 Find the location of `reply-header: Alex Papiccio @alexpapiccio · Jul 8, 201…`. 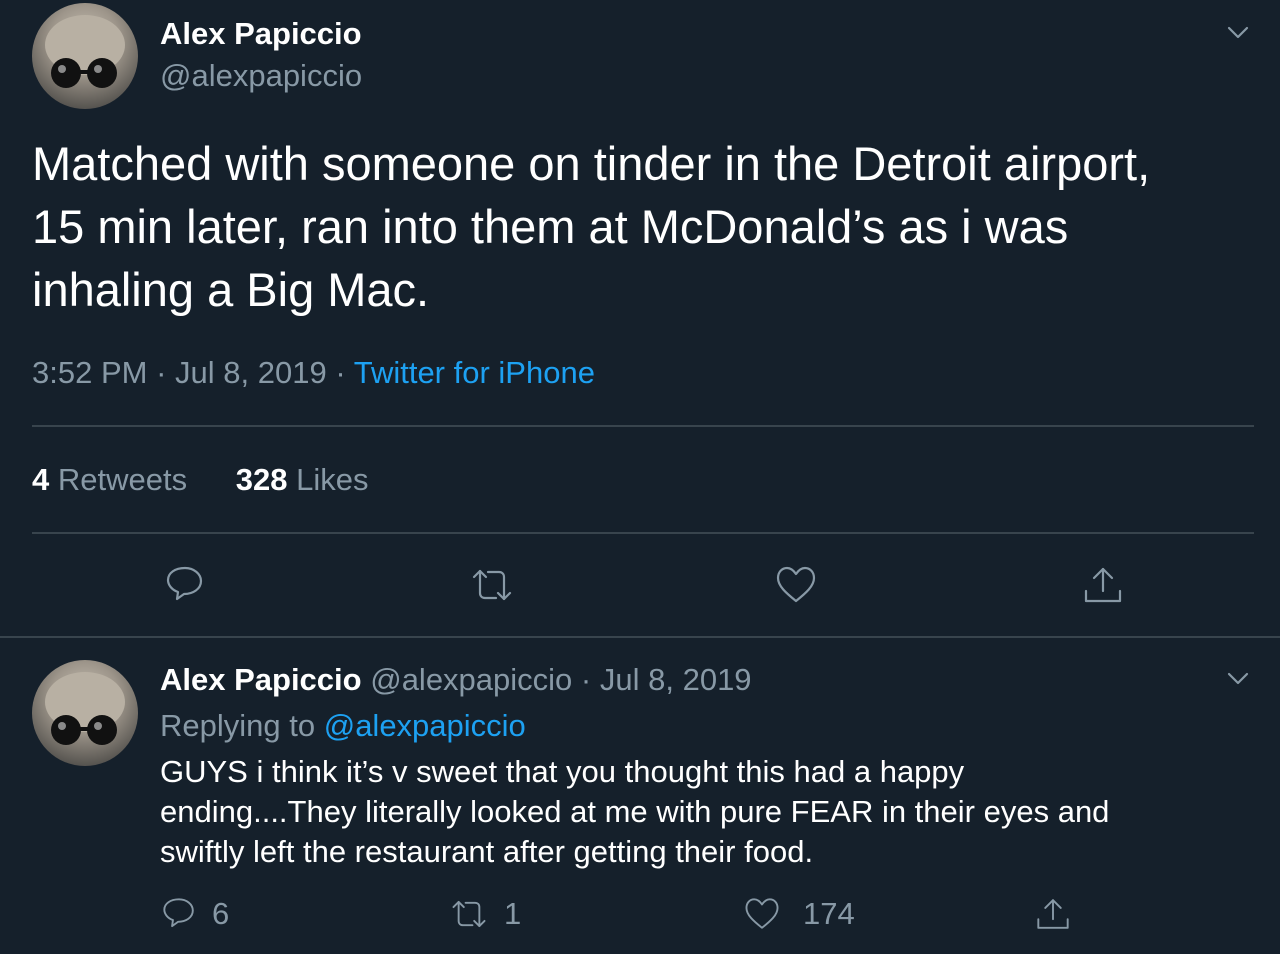

reply-header: Alex Papiccio @alexpapiccio · Jul 8, 201… is located at coordinates (456, 680).